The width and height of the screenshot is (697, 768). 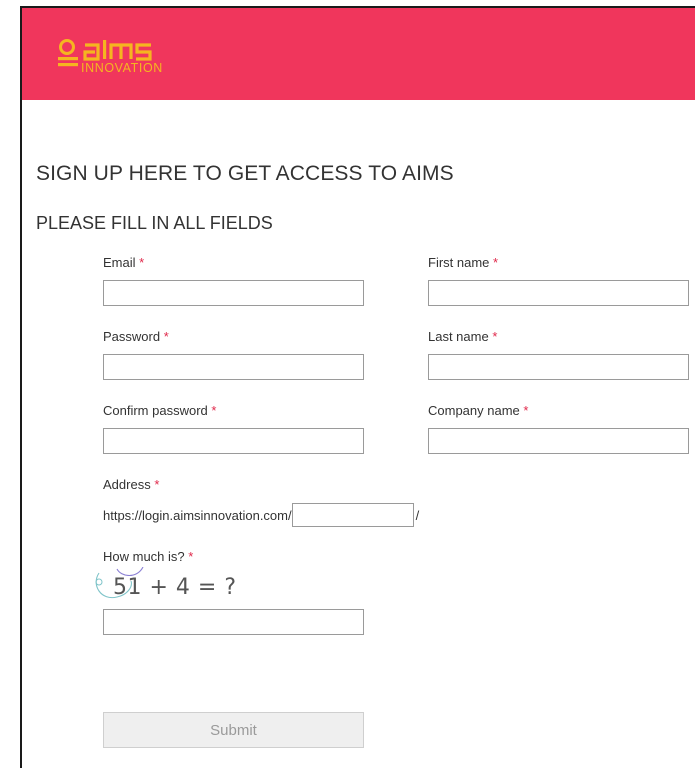 I want to click on first-name-field-group: First name *, so click(x=558, y=280).